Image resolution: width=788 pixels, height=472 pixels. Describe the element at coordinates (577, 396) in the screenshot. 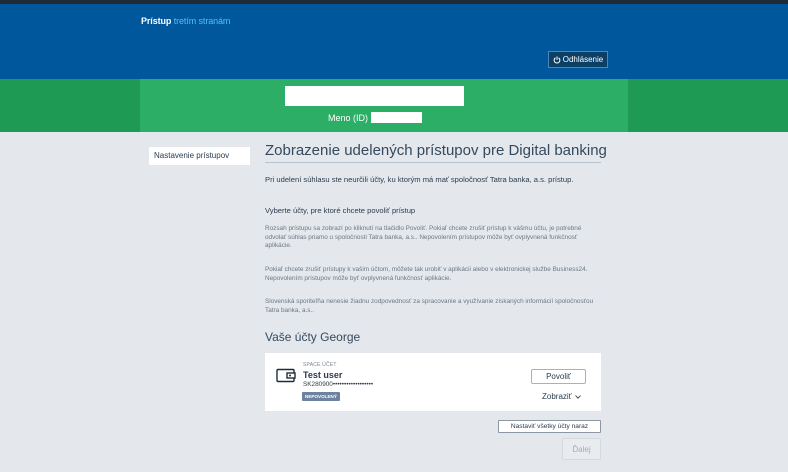

I see `chevron-down-icon` at that location.